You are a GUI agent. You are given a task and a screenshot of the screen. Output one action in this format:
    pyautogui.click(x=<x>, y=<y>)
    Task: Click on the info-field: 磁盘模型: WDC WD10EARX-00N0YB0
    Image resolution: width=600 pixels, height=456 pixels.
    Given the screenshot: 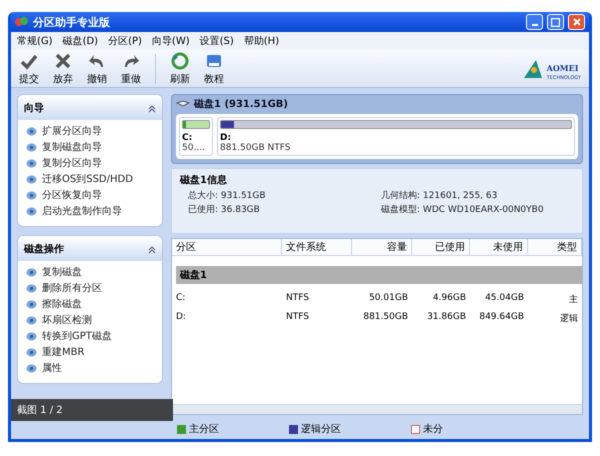 What is the action you would take?
    pyautogui.click(x=477, y=209)
    